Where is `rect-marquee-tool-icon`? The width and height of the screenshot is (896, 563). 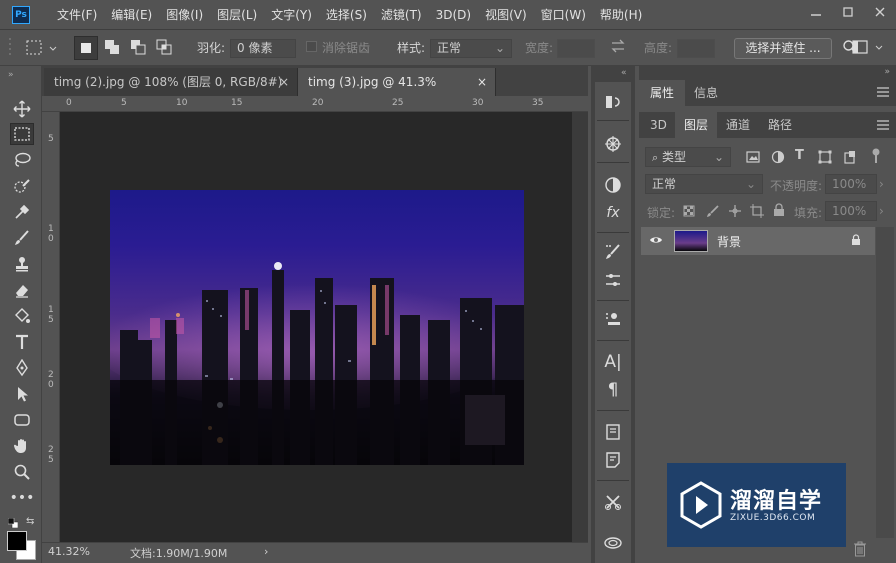 rect-marquee-tool-icon is located at coordinates (22, 134).